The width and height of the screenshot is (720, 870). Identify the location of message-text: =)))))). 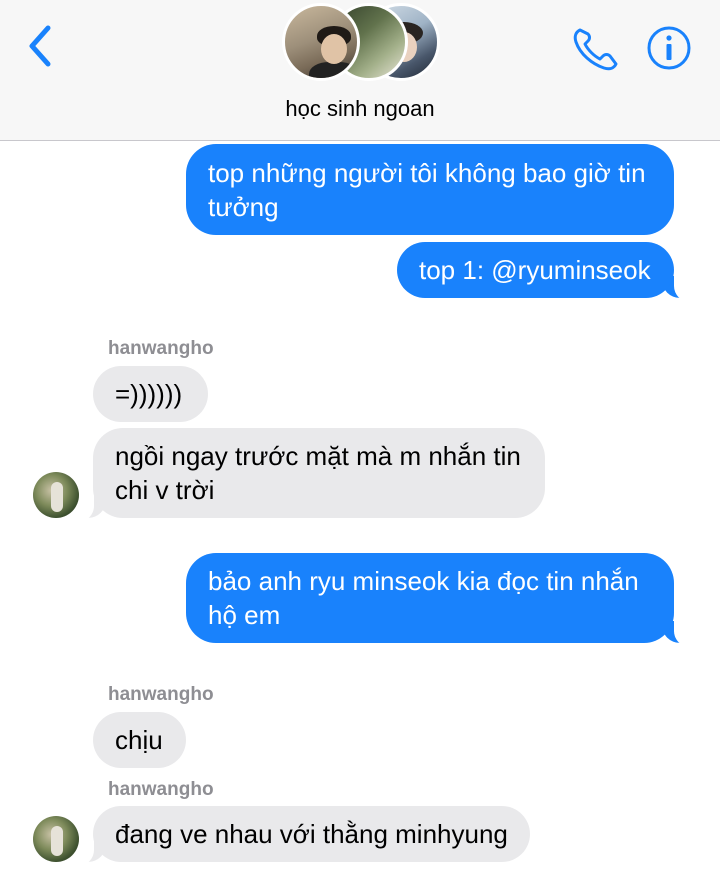
(149, 394).